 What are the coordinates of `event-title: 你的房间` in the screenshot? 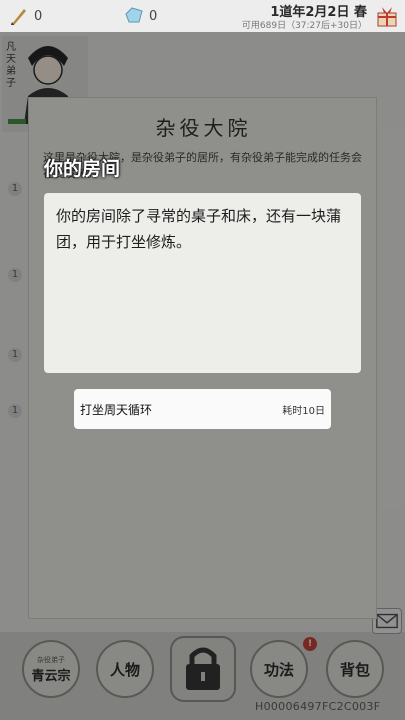 It's located at (82, 169).